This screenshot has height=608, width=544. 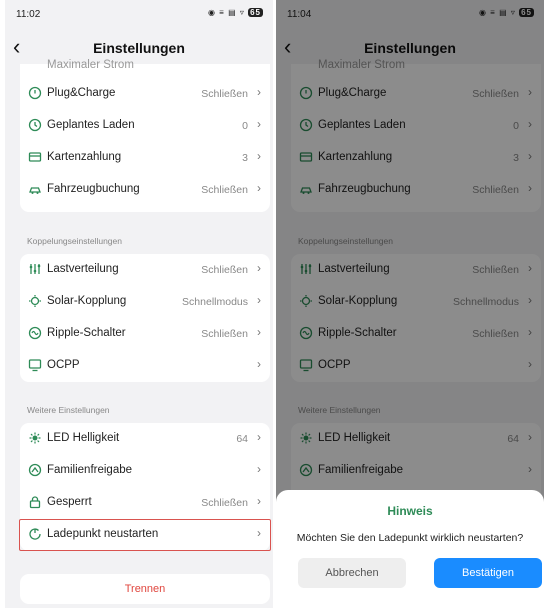 What do you see at coordinates (83, 269) in the screenshot?
I see `row-label: Lastverteilung` at bounding box center [83, 269].